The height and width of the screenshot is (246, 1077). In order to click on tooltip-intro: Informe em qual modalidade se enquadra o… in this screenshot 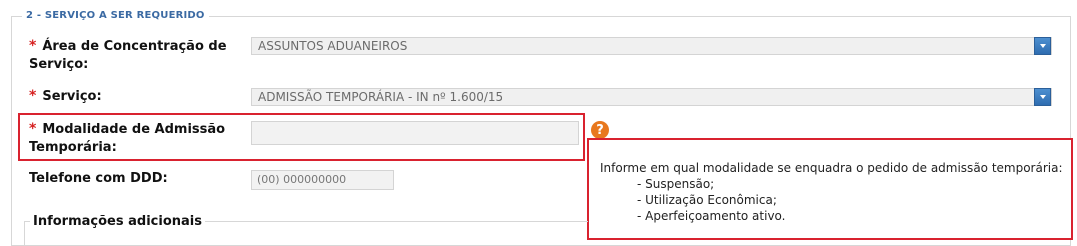, I will do `click(831, 168)`.